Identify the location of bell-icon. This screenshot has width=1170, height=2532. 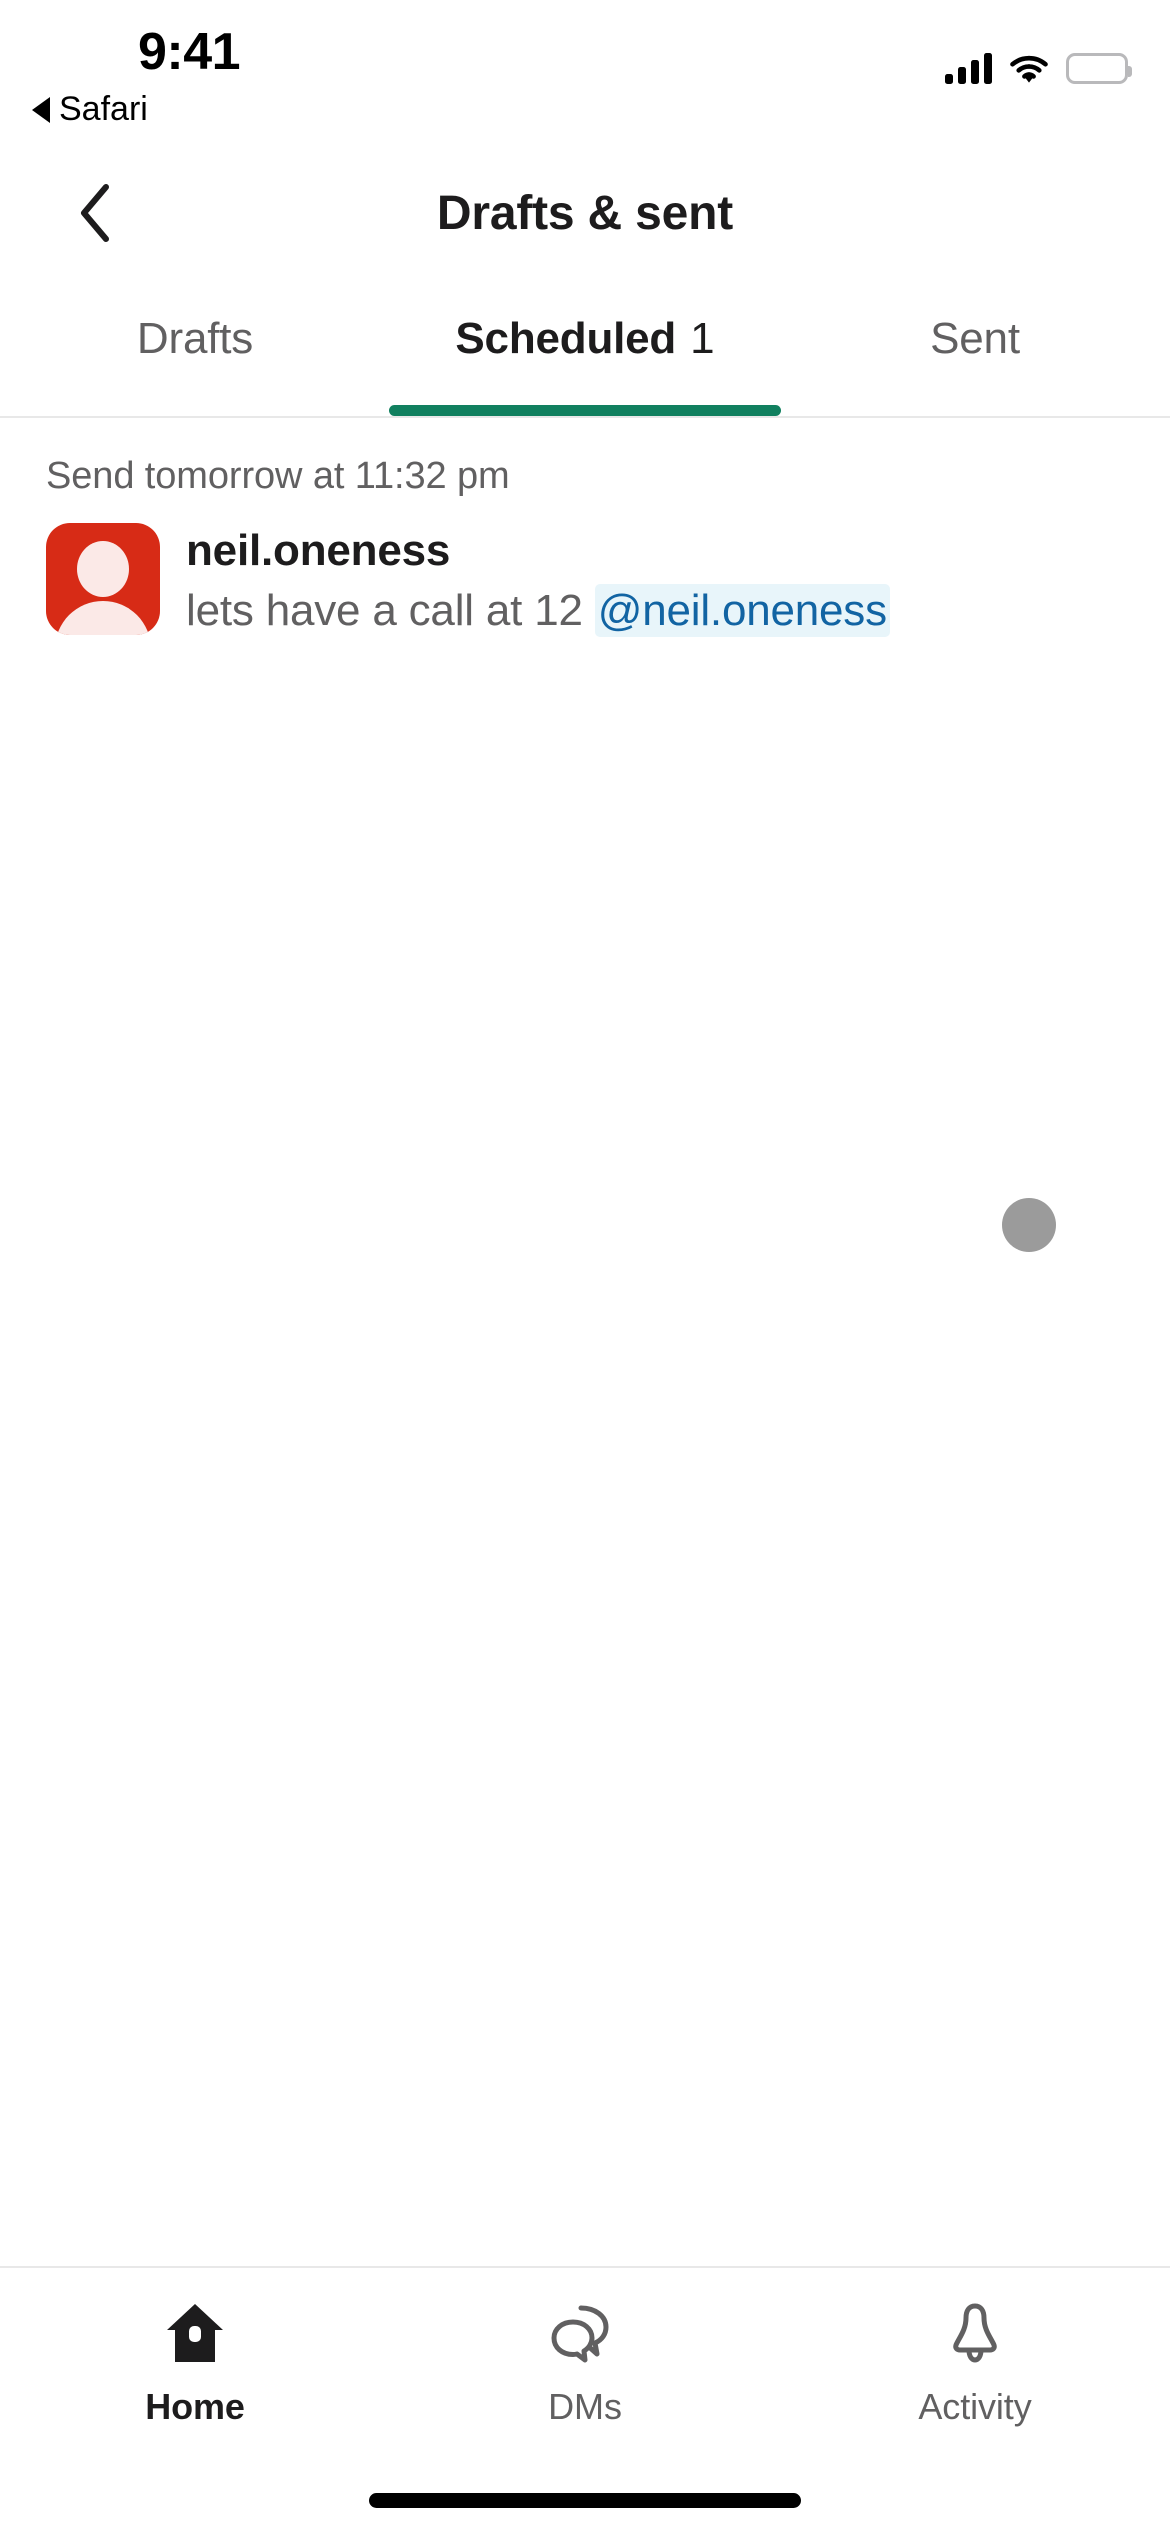
(975, 2333).